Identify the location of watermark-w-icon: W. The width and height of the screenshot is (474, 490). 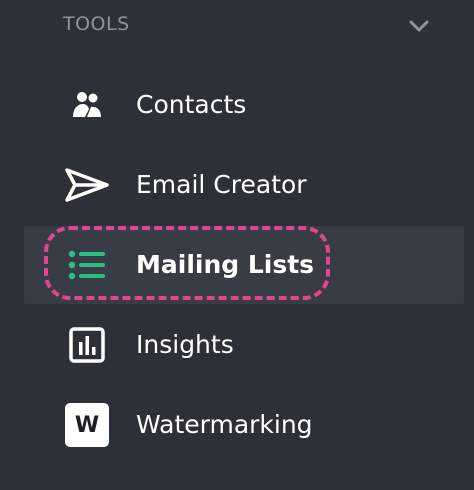
(87, 425).